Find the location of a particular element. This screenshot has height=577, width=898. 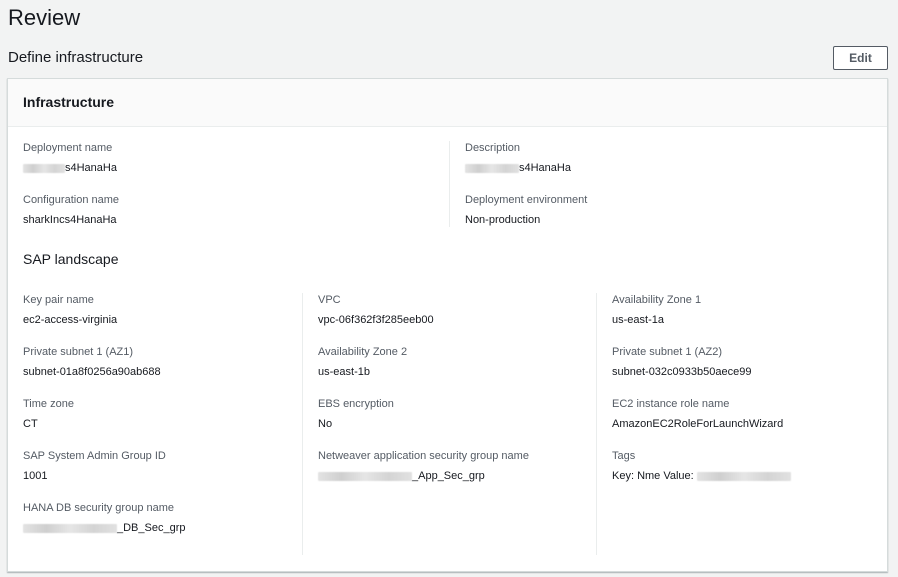

private-subnet-az2-value: subnet-032c0933b50aece99 is located at coordinates (682, 372).